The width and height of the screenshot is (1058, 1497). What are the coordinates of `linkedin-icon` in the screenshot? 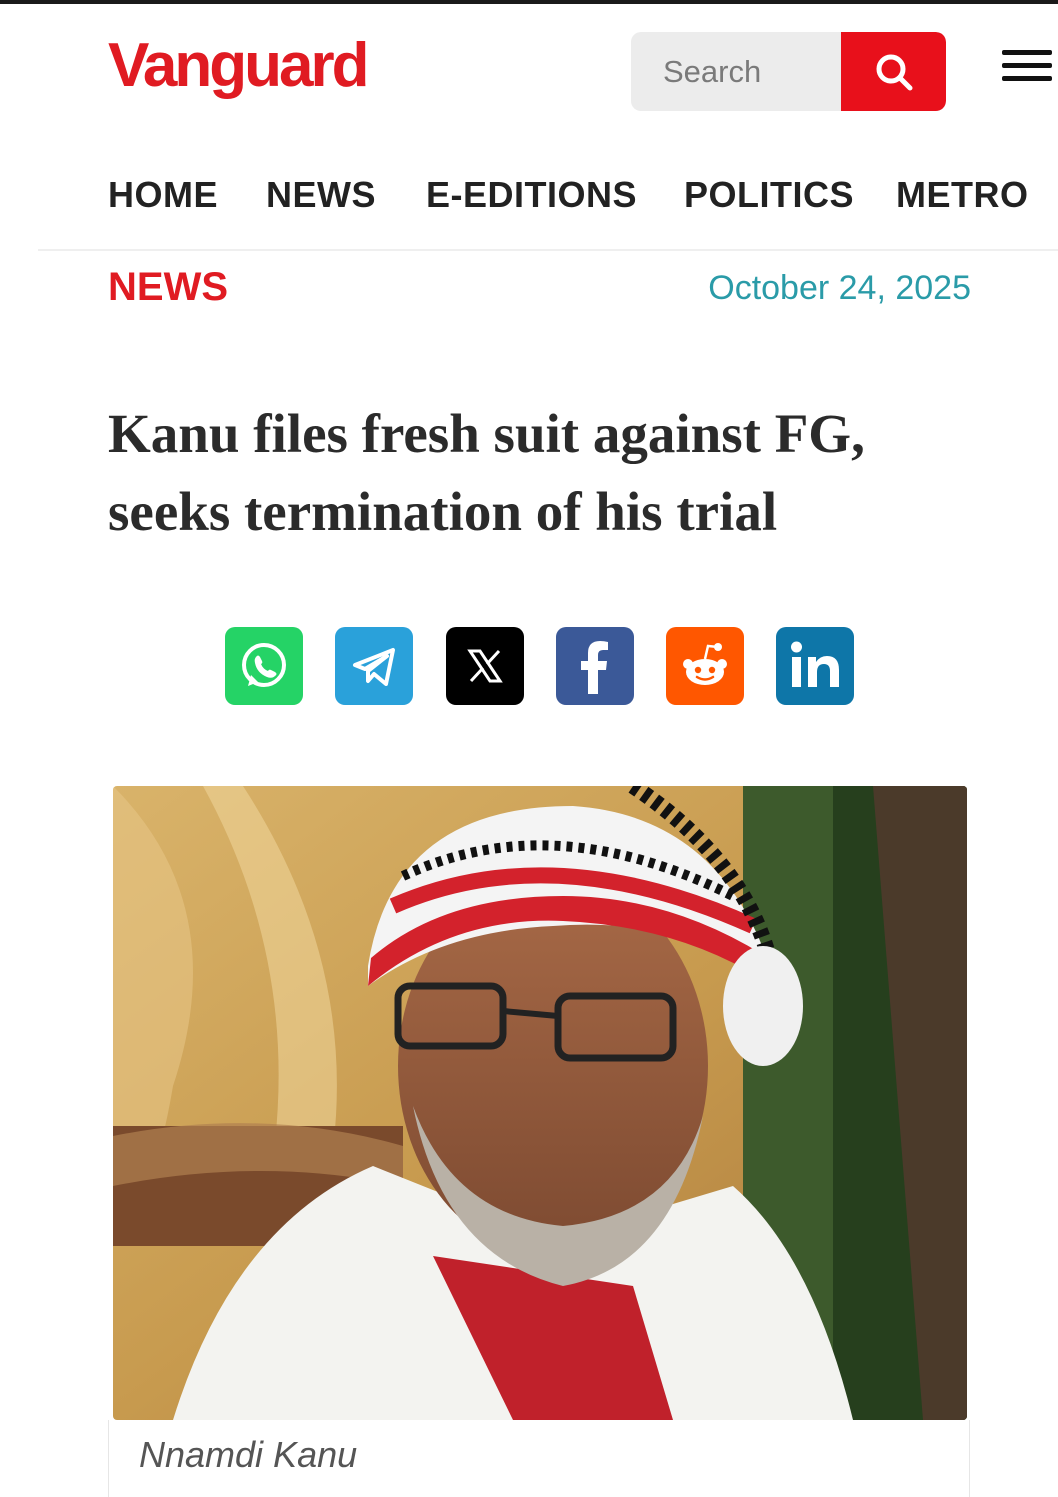 It's located at (815, 664).